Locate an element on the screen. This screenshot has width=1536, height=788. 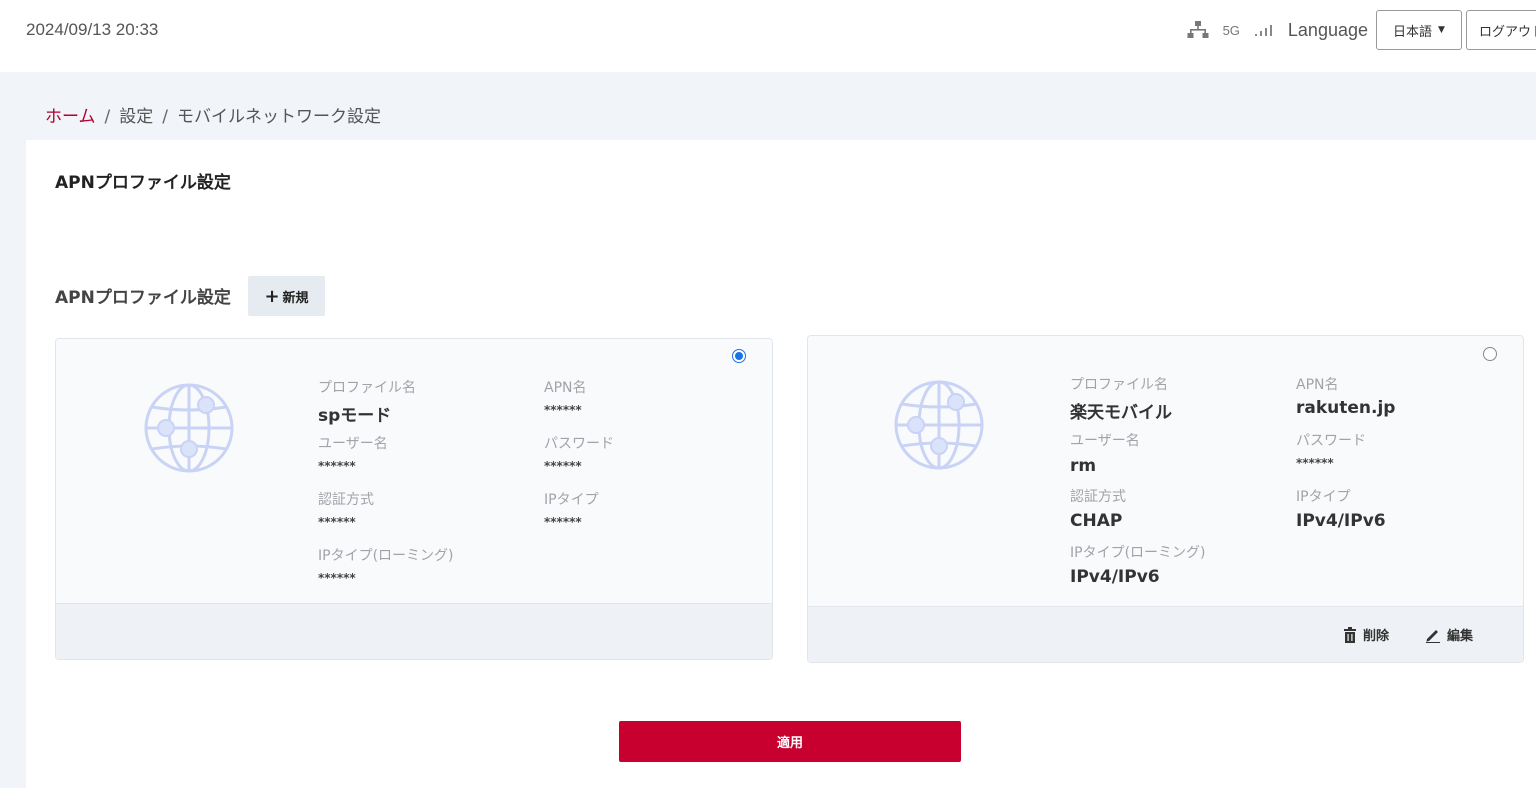
plus-icon: + is located at coordinates (272, 296).